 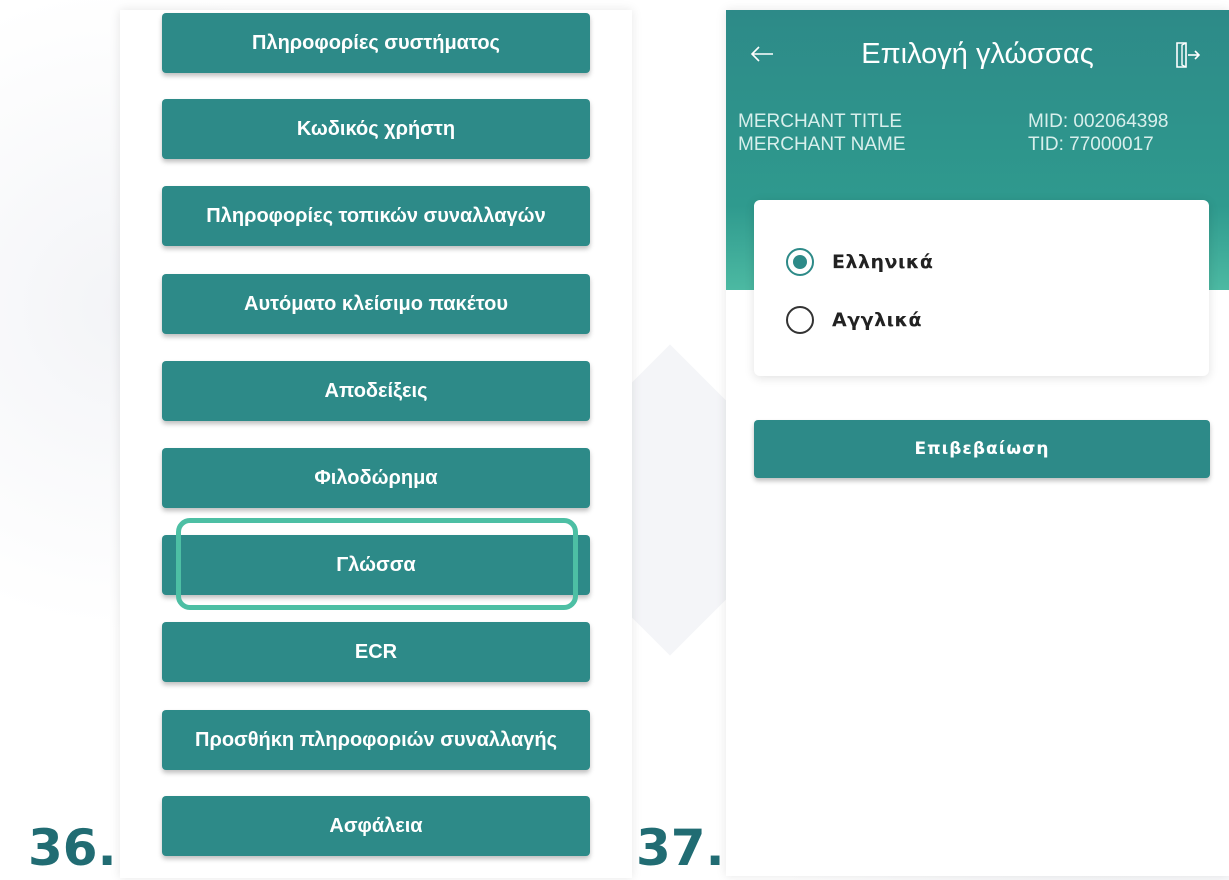 I want to click on confirm-button-label: Επιβεβαίωση, so click(x=982, y=449).